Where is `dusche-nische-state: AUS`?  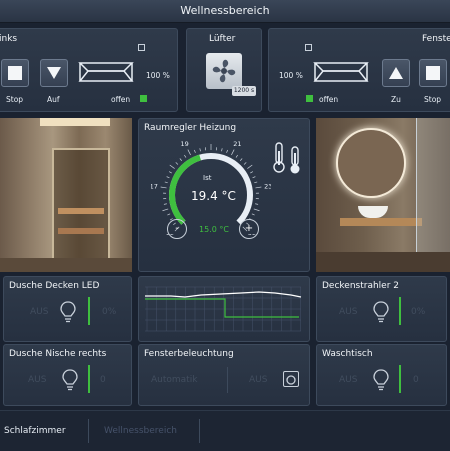 dusche-nische-state: AUS is located at coordinates (37, 380).